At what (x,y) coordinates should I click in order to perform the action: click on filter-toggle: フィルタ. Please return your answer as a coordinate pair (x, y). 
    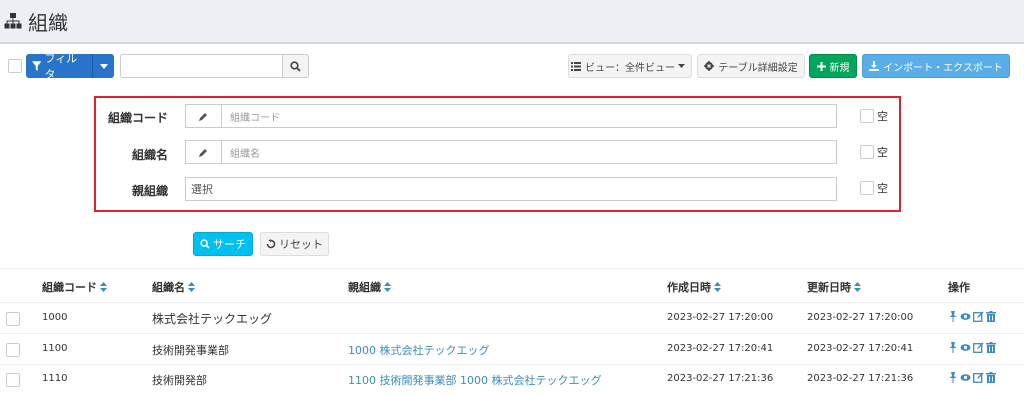
    Looking at the image, I should click on (59, 66).